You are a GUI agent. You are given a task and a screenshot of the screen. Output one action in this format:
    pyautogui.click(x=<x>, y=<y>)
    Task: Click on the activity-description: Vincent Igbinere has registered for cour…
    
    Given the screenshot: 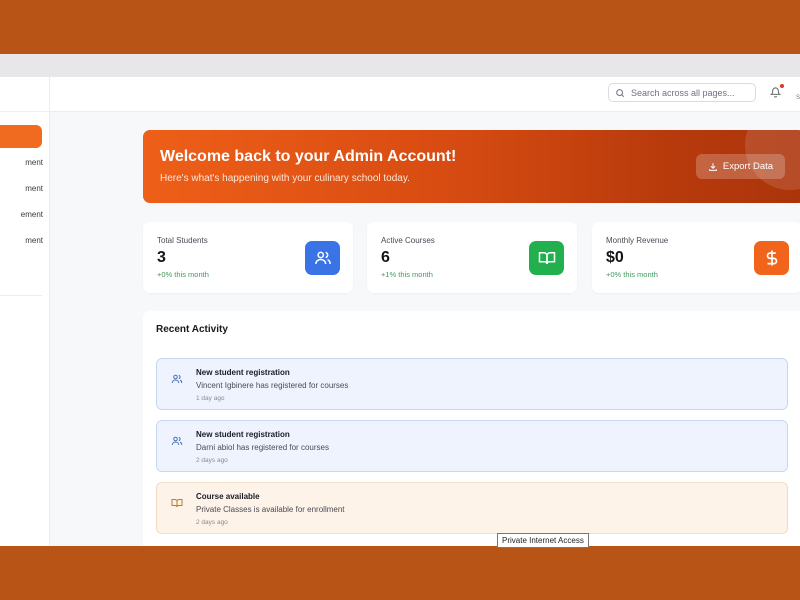 What is the action you would take?
    pyautogui.click(x=272, y=385)
    